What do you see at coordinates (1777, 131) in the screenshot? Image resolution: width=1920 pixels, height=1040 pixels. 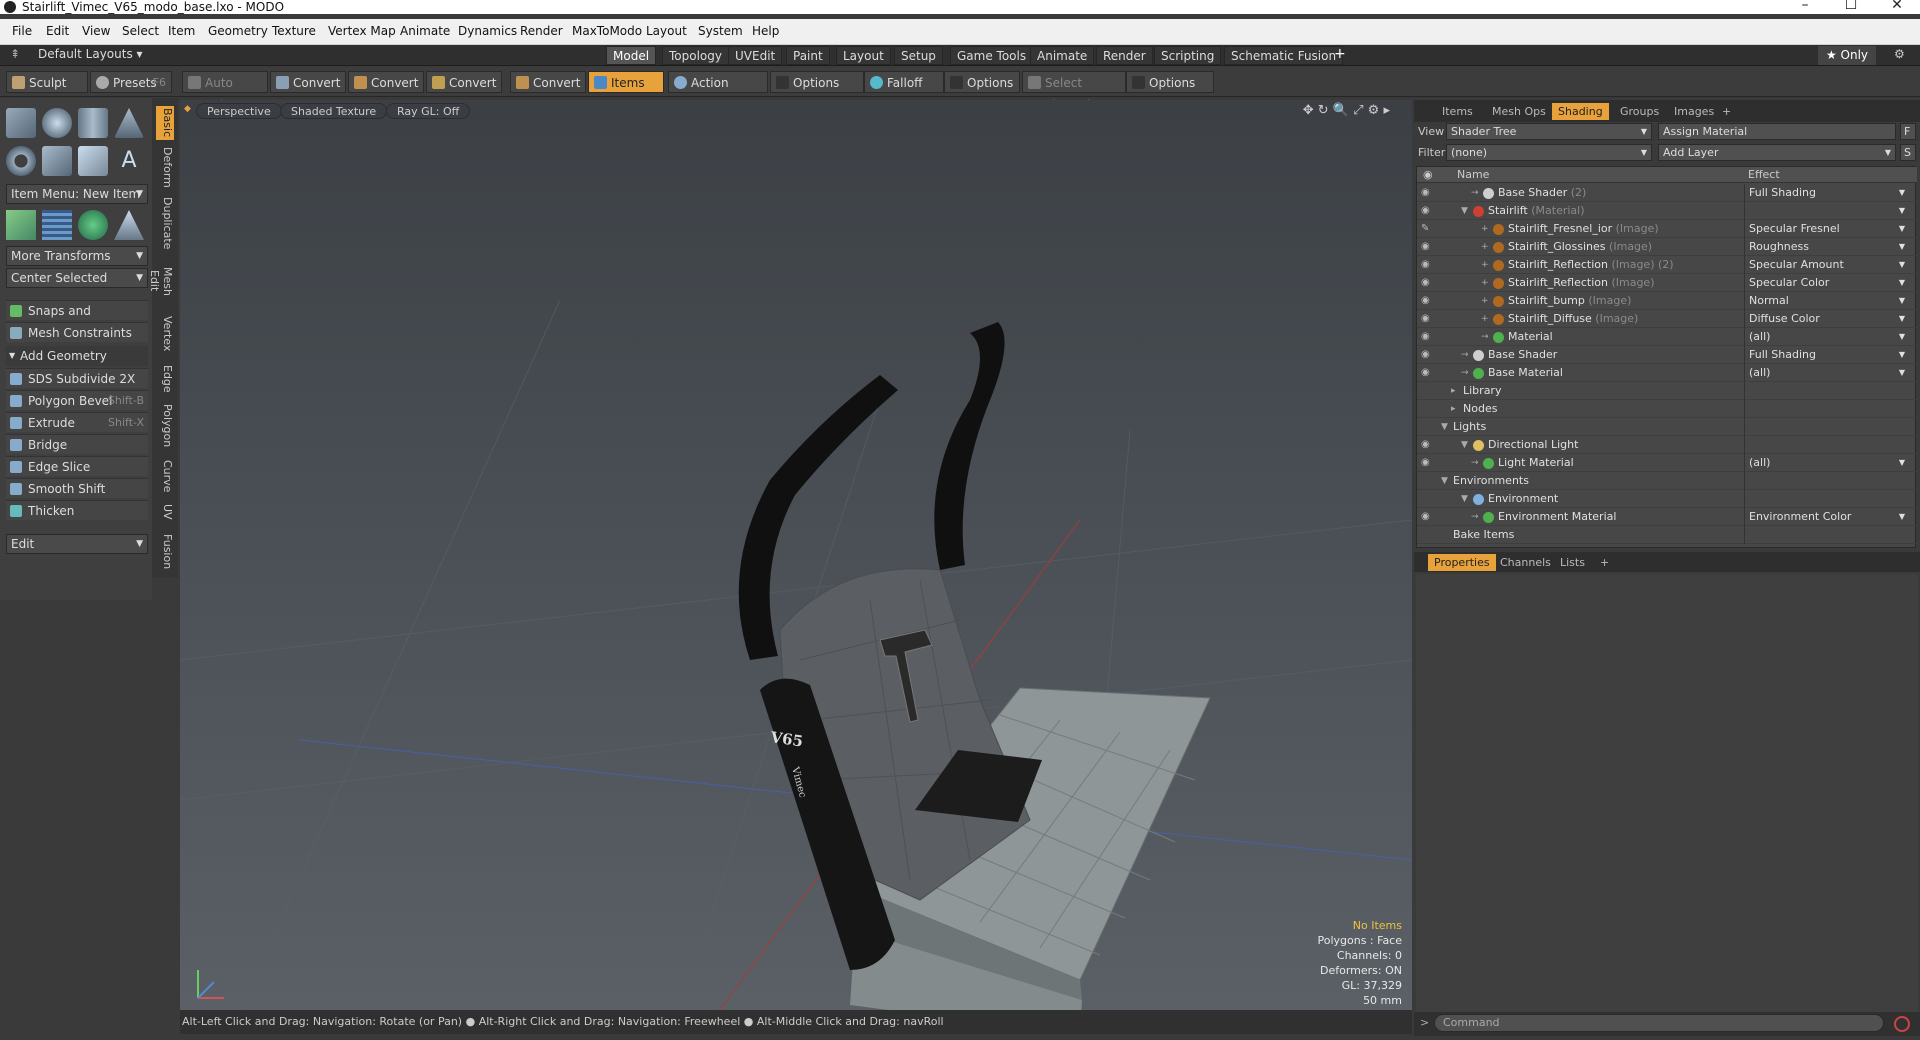 I see `assign-material-button: Assign Material` at bounding box center [1777, 131].